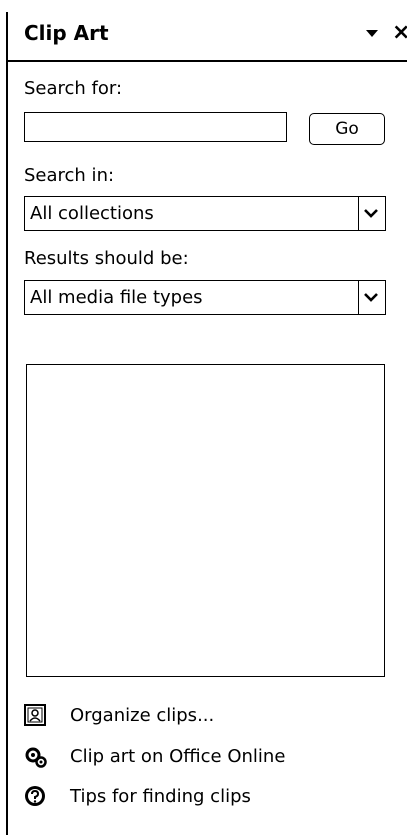  What do you see at coordinates (205, 297) in the screenshot?
I see `results-type-select: All media file types` at bounding box center [205, 297].